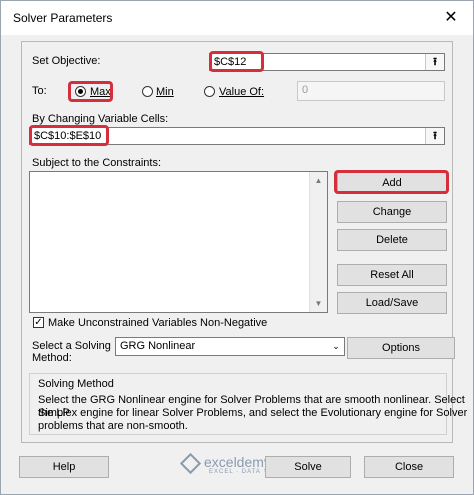  What do you see at coordinates (308, 467) in the screenshot?
I see `solve-button: Solve` at bounding box center [308, 467].